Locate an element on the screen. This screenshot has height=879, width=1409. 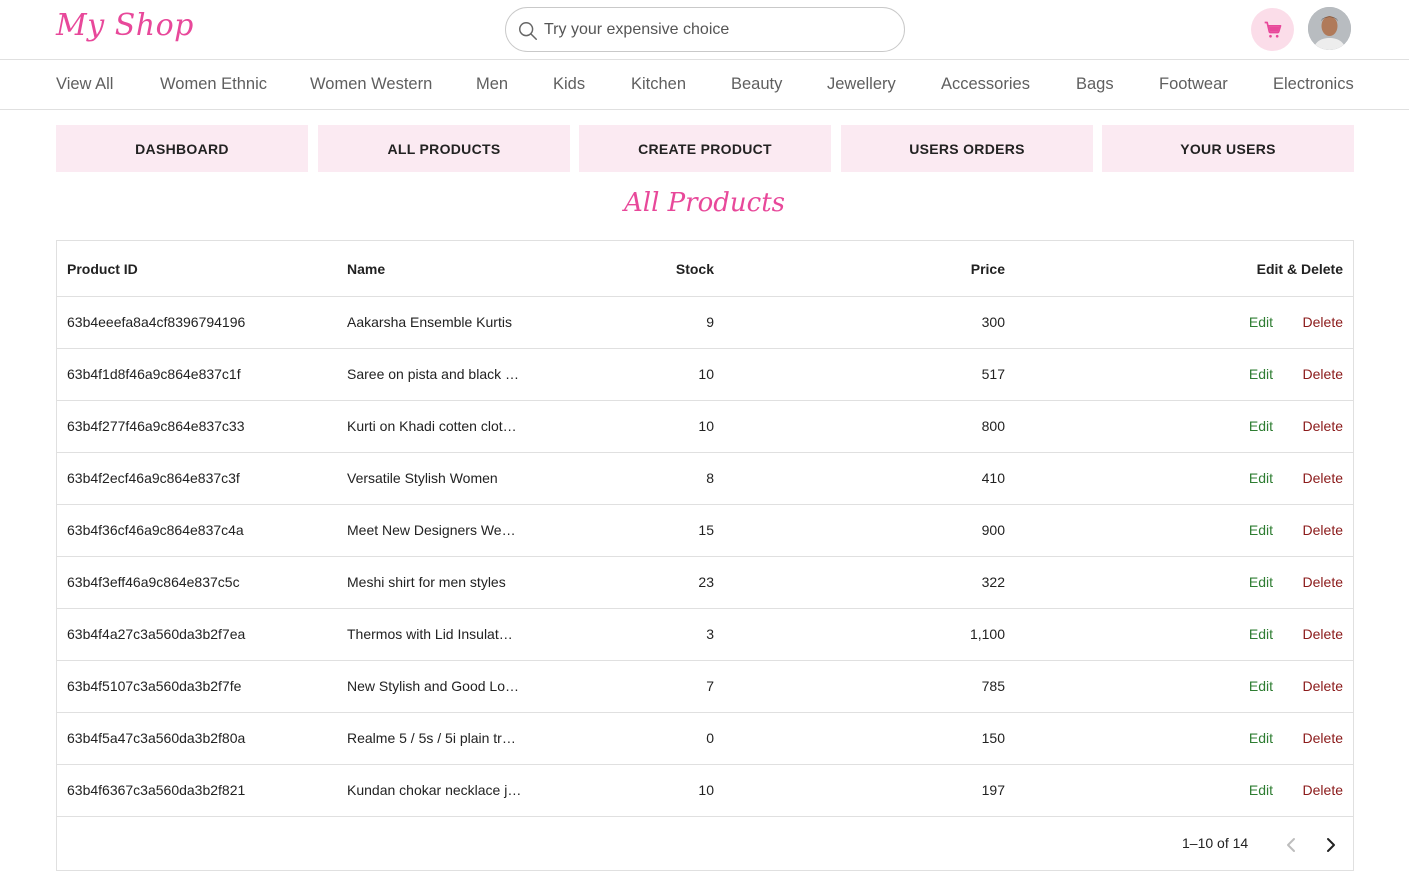
pagination-range: 1–10 of 14 is located at coordinates (1215, 843).